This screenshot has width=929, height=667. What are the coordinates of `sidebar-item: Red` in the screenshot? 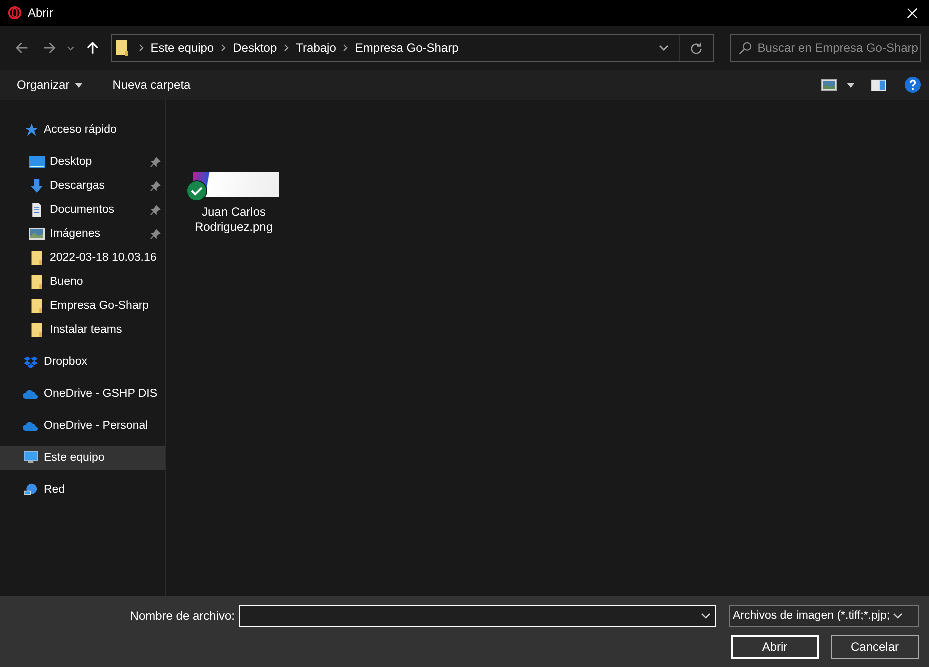 It's located at (82, 490).